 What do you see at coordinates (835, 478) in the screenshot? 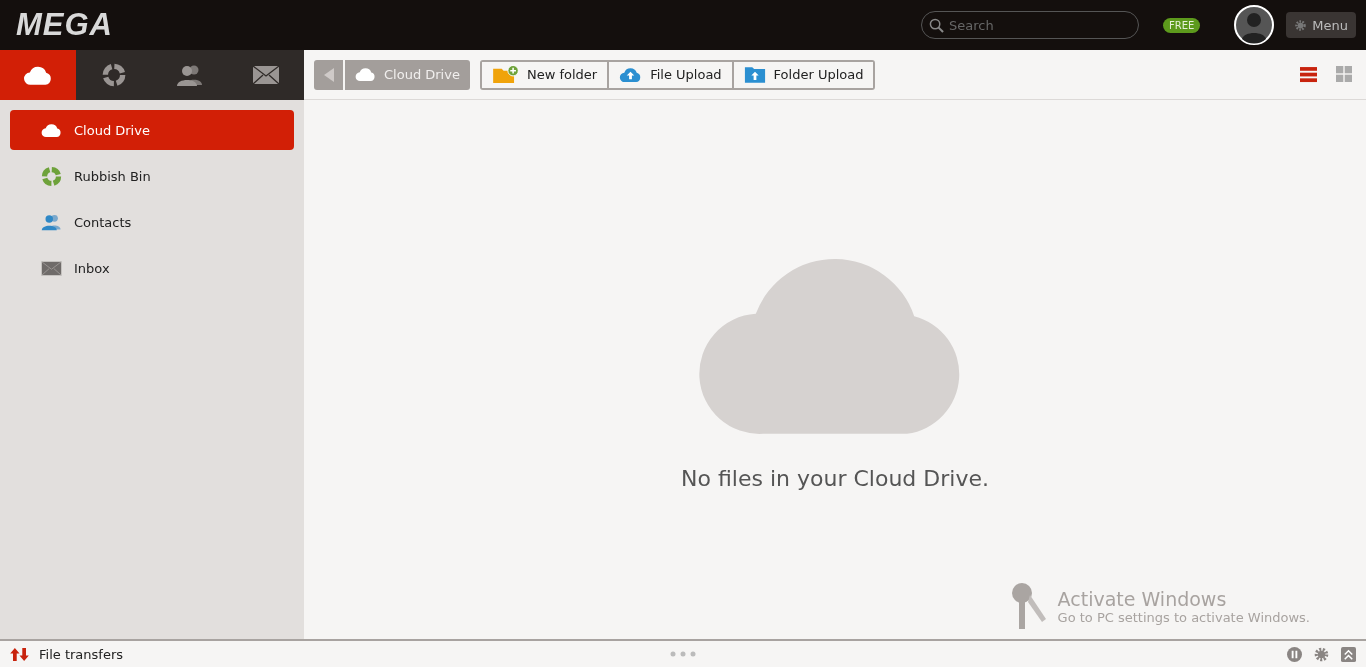
I see `empty-message: No files in your Cloud Drive.` at bounding box center [835, 478].